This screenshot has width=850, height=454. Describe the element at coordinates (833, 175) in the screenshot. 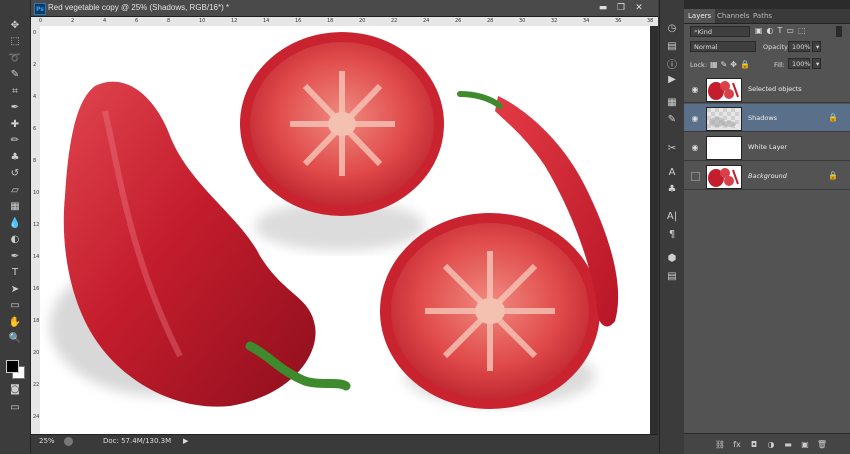

I see `lock-icon: 🔒` at that location.